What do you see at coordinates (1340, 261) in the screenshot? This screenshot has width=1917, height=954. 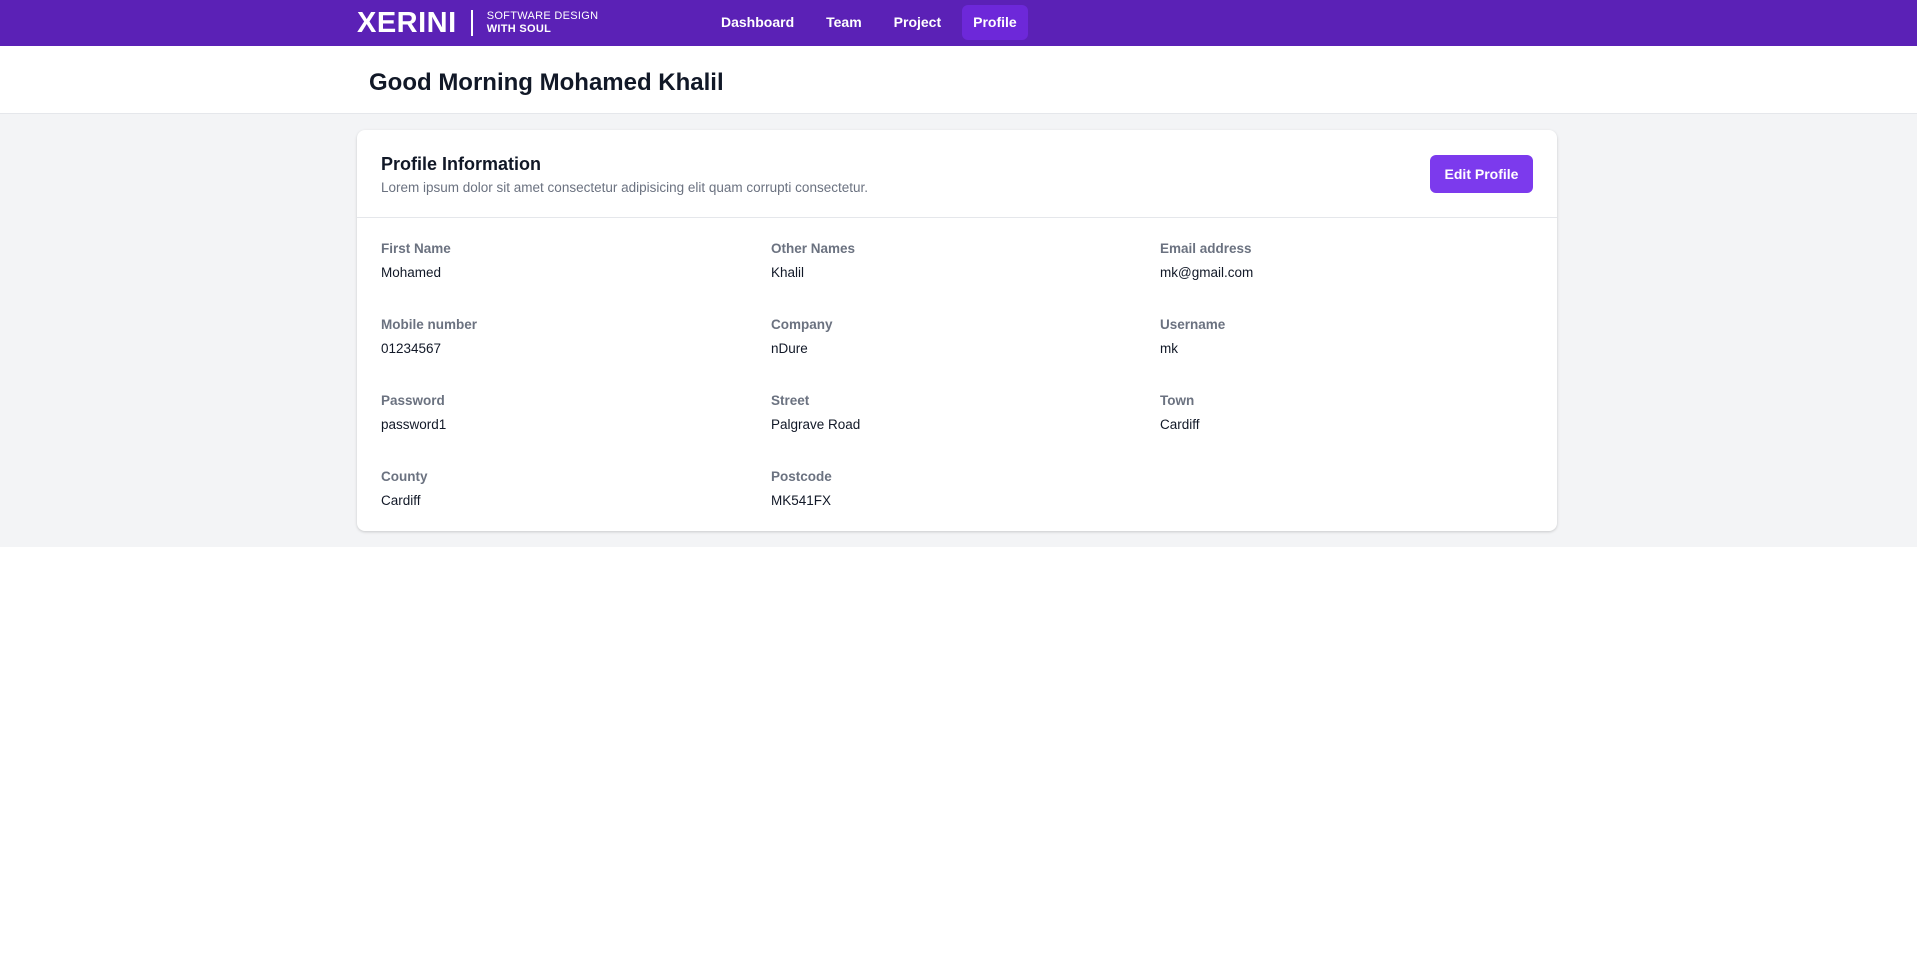 I see `field-email-address: Email address mk@gmail.com` at bounding box center [1340, 261].